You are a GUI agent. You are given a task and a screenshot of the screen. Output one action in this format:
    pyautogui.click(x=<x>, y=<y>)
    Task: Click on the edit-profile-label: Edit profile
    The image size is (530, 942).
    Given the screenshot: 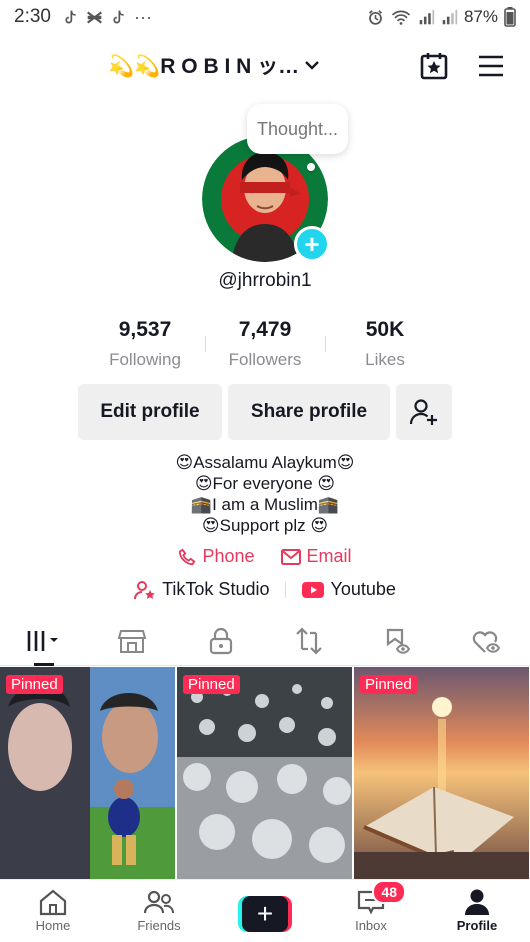 What is the action you would take?
    pyautogui.click(x=150, y=411)
    